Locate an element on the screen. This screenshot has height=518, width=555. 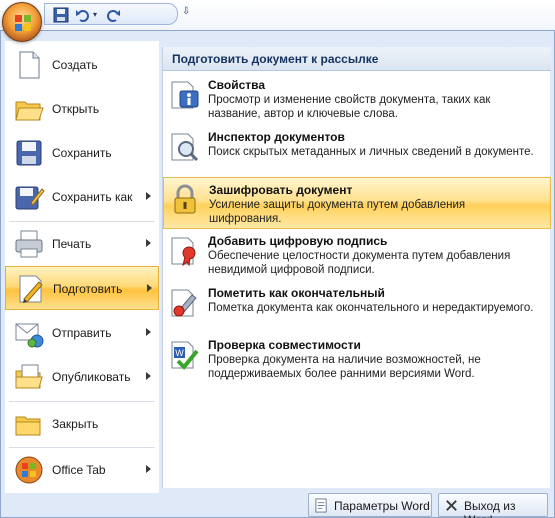
menu-item-close: Закрыть is located at coordinates (82, 424).